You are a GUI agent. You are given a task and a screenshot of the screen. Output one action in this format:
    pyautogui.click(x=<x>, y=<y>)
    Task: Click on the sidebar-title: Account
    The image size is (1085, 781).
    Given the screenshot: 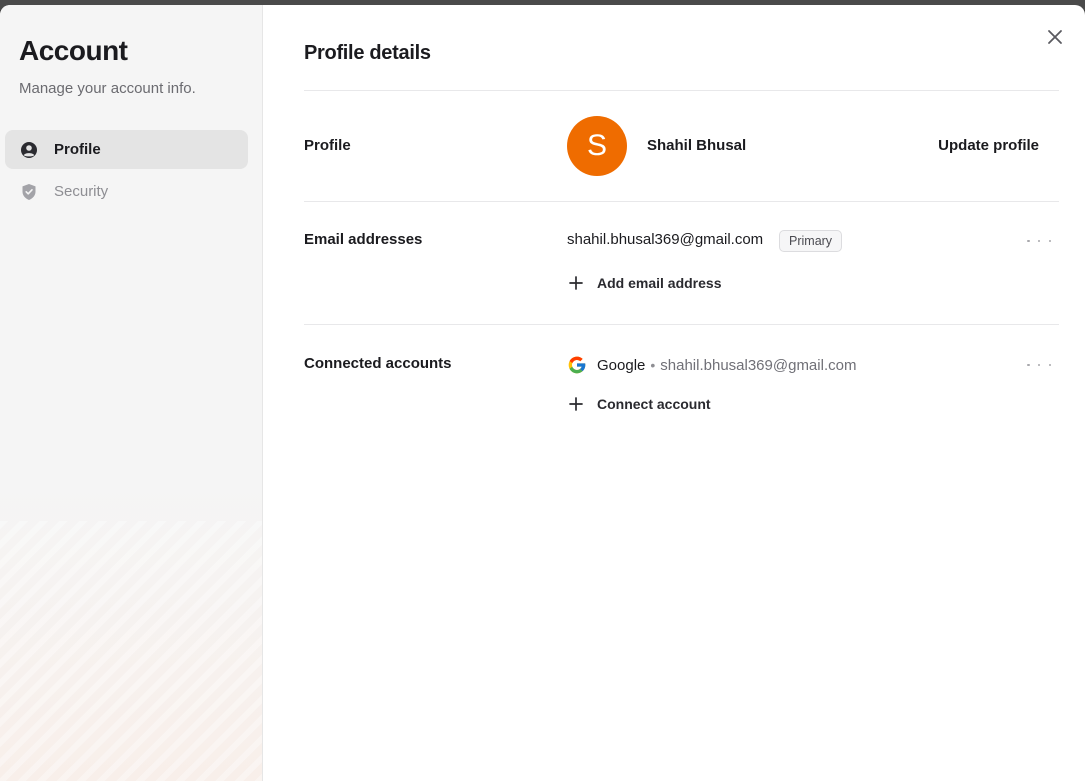 What is the action you would take?
    pyautogui.click(x=73, y=50)
    